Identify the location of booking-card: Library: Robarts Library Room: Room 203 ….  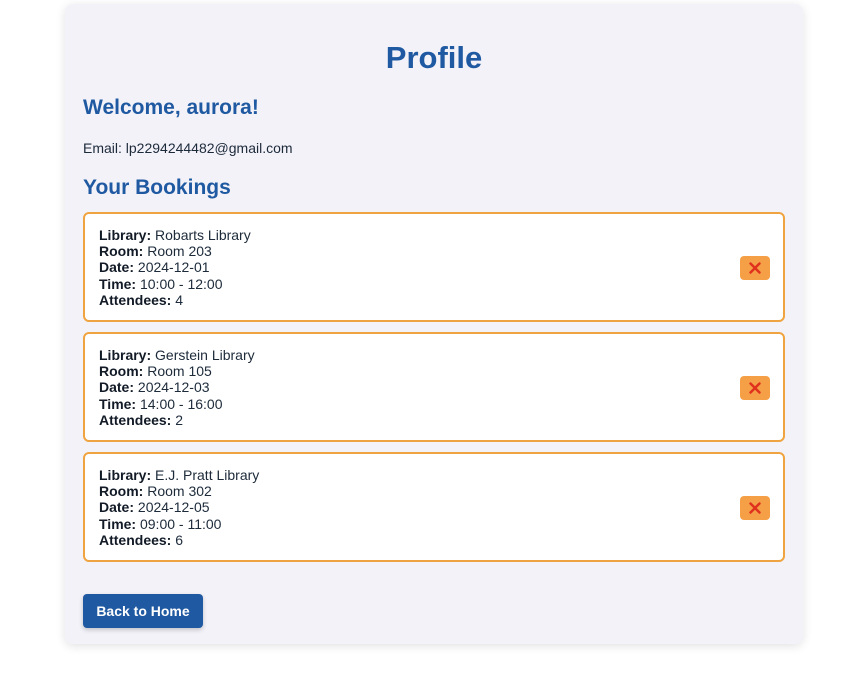
(434, 267).